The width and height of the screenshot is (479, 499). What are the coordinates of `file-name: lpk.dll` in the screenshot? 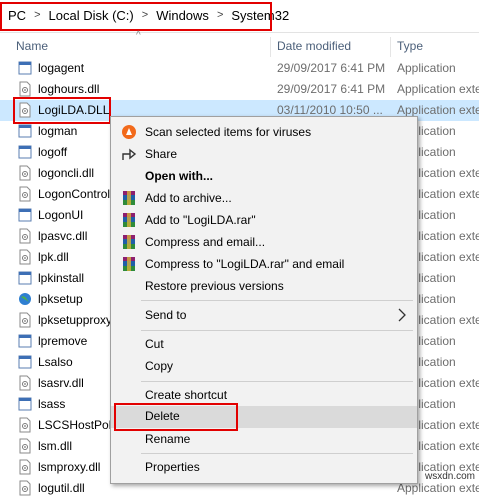 It's located at (53, 257).